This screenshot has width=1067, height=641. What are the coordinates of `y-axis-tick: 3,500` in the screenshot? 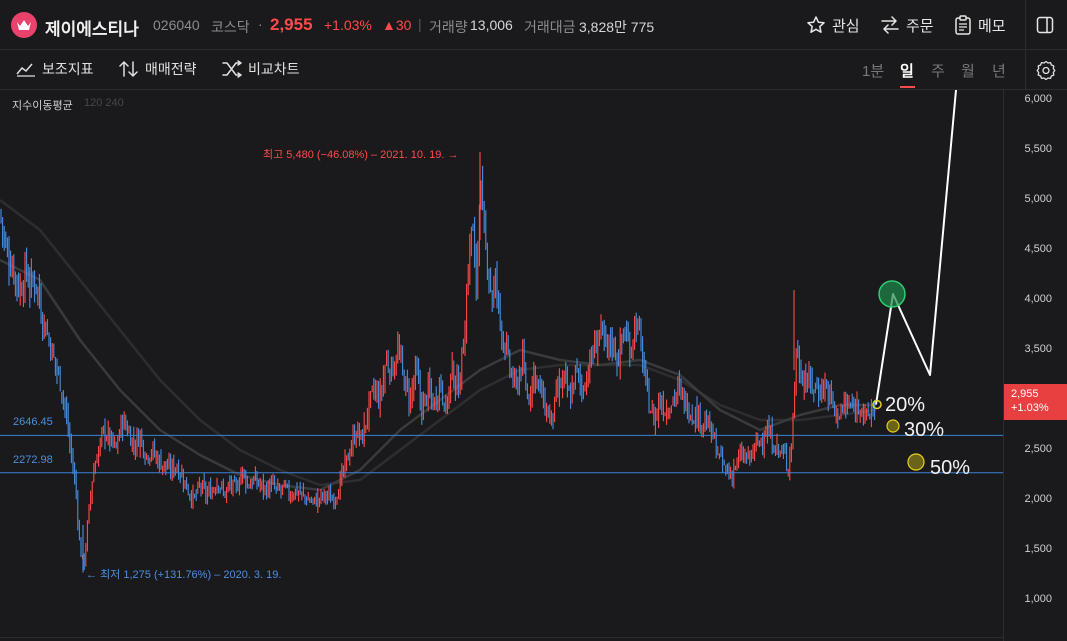 It's located at (1038, 349).